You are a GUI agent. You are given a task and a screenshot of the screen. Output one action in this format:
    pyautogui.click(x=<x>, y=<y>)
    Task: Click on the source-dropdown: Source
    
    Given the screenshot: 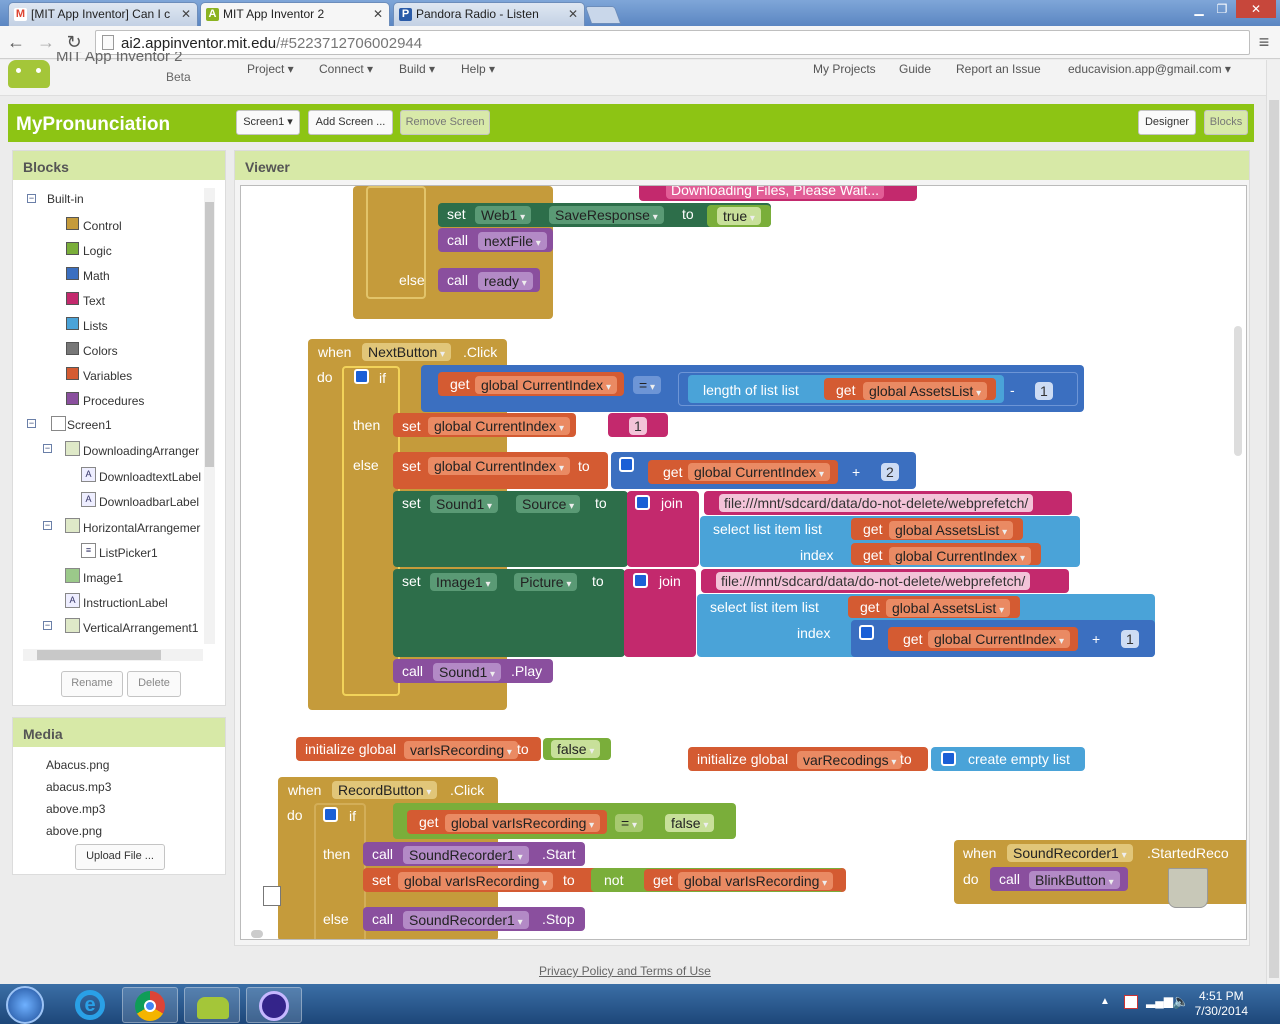 What is the action you would take?
    pyautogui.click(x=548, y=504)
    